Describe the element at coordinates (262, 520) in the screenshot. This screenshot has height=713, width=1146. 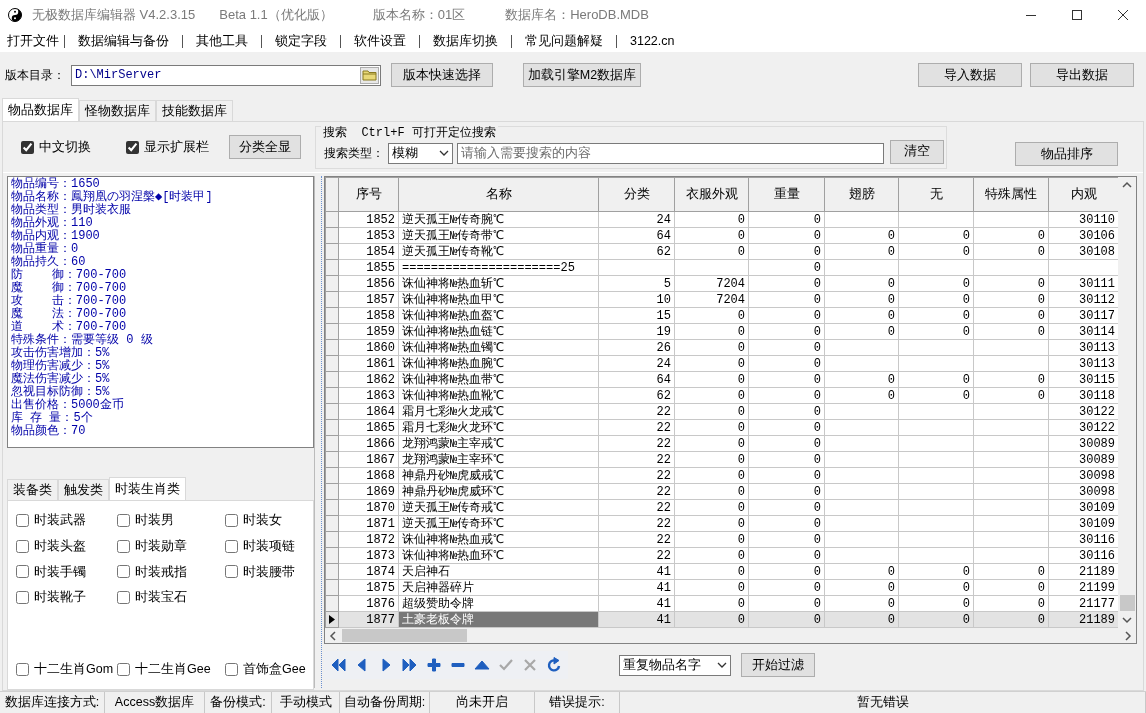
I see `checkbox-label: 时装女` at that location.